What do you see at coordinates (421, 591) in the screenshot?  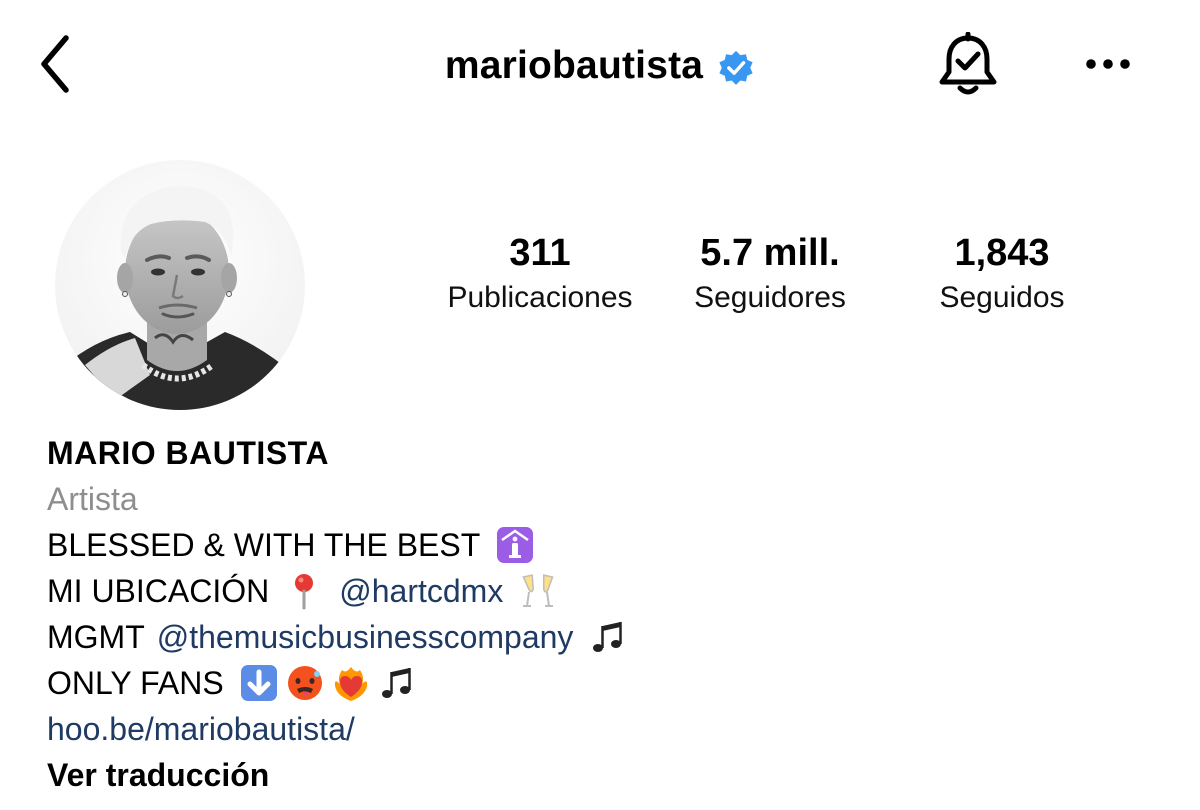 I see `mention-hartcdmx: @hartcdmx` at bounding box center [421, 591].